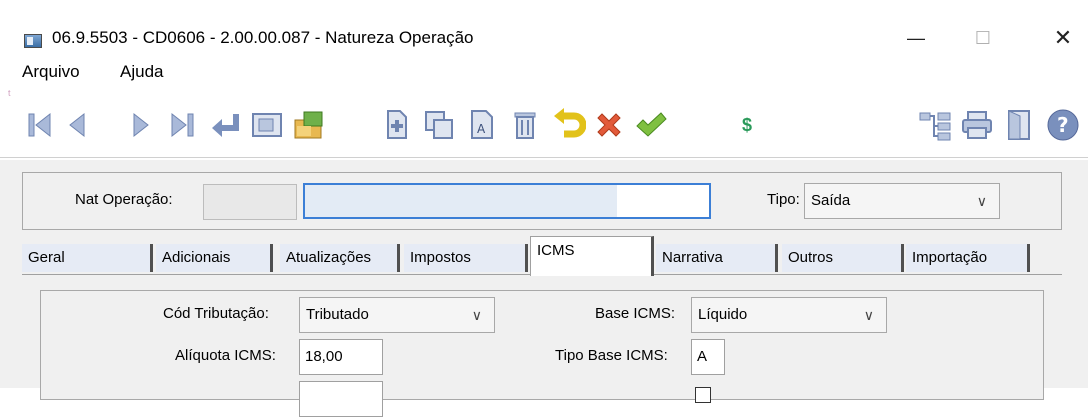 This screenshot has height=417, width=1088. Describe the element at coordinates (635, 313) in the screenshot. I see `base-icms-label: Base ICMS:` at that location.